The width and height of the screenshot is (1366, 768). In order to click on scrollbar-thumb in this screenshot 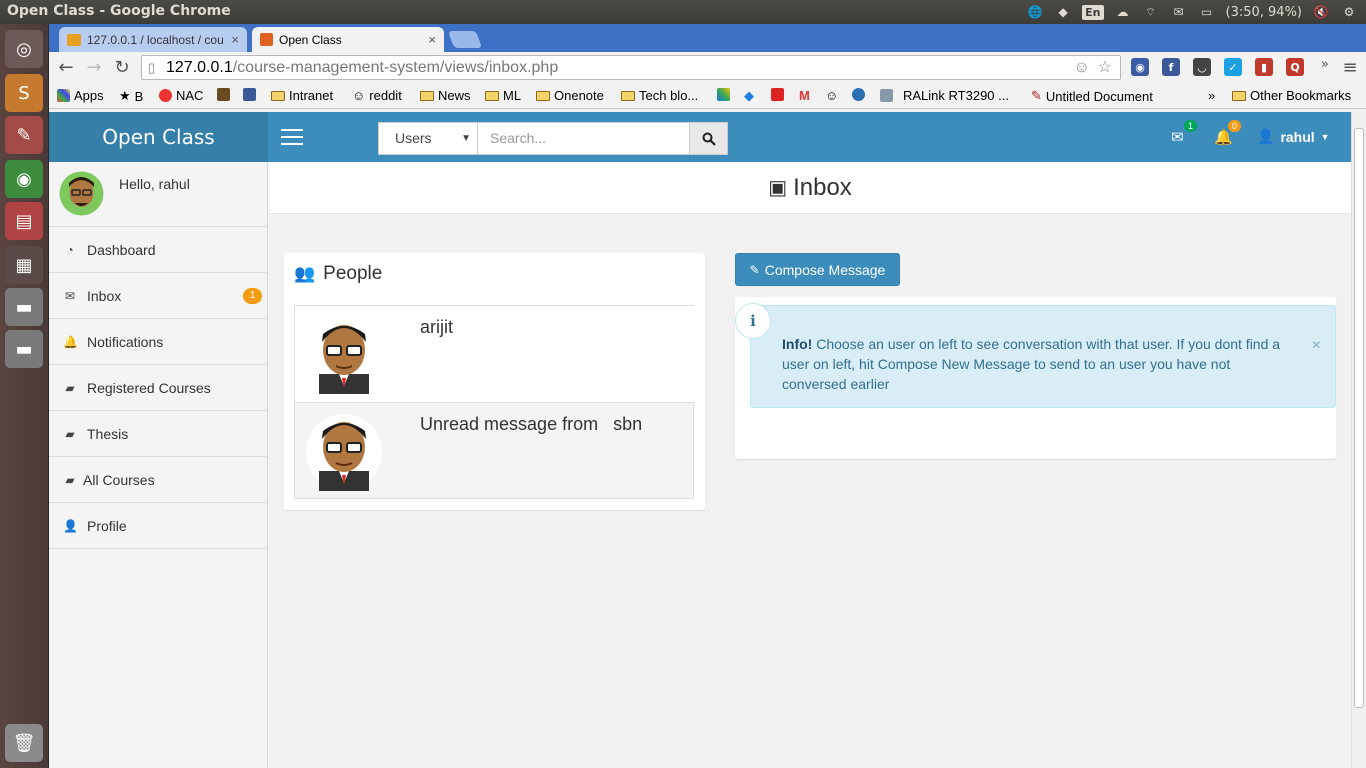, I will do `click(1359, 418)`.